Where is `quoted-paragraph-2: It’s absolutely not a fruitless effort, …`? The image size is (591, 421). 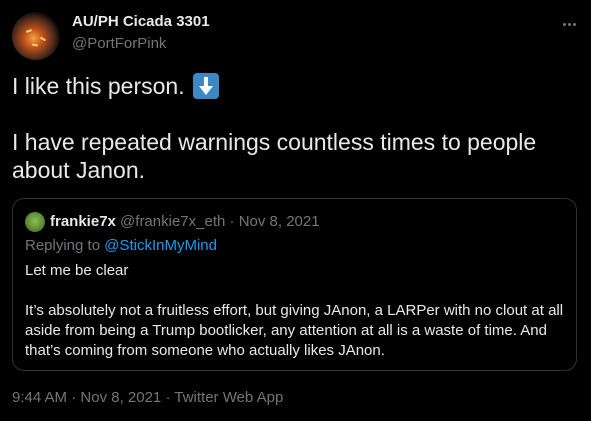
quoted-paragraph-2: It’s absolutely not a fruitless effort, … is located at coordinates (294, 330).